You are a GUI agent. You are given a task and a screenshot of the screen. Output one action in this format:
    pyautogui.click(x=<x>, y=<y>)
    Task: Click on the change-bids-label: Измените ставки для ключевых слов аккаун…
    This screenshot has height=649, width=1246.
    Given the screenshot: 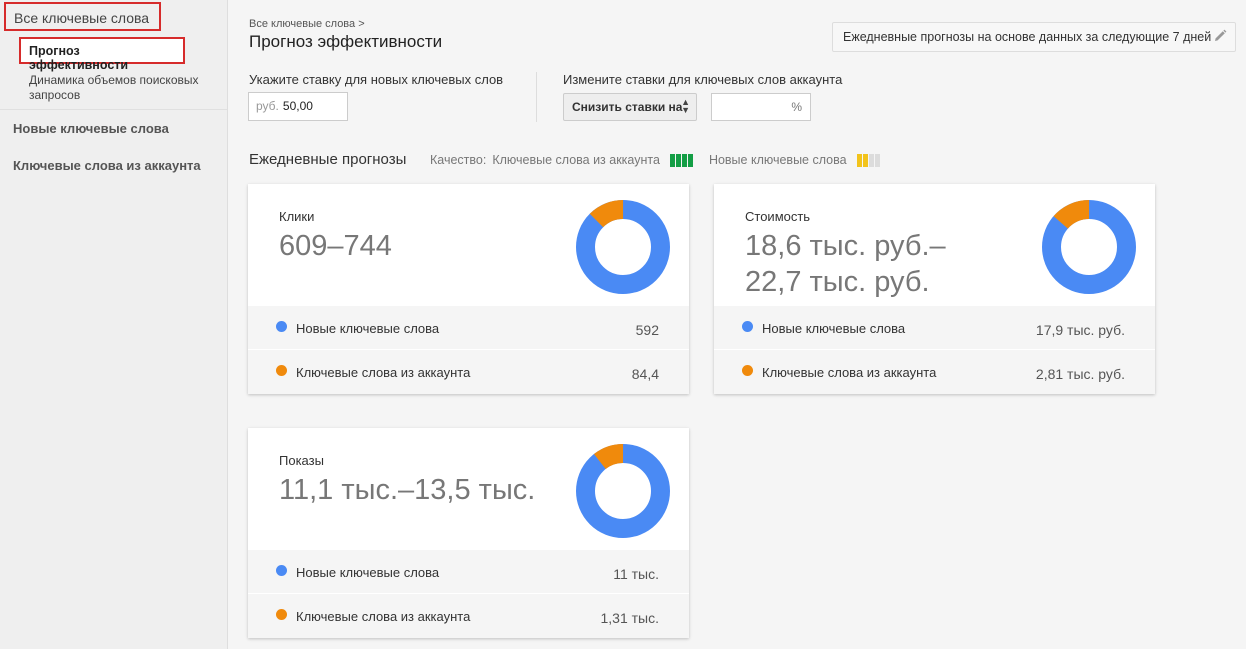 What is the action you would take?
    pyautogui.click(x=703, y=79)
    